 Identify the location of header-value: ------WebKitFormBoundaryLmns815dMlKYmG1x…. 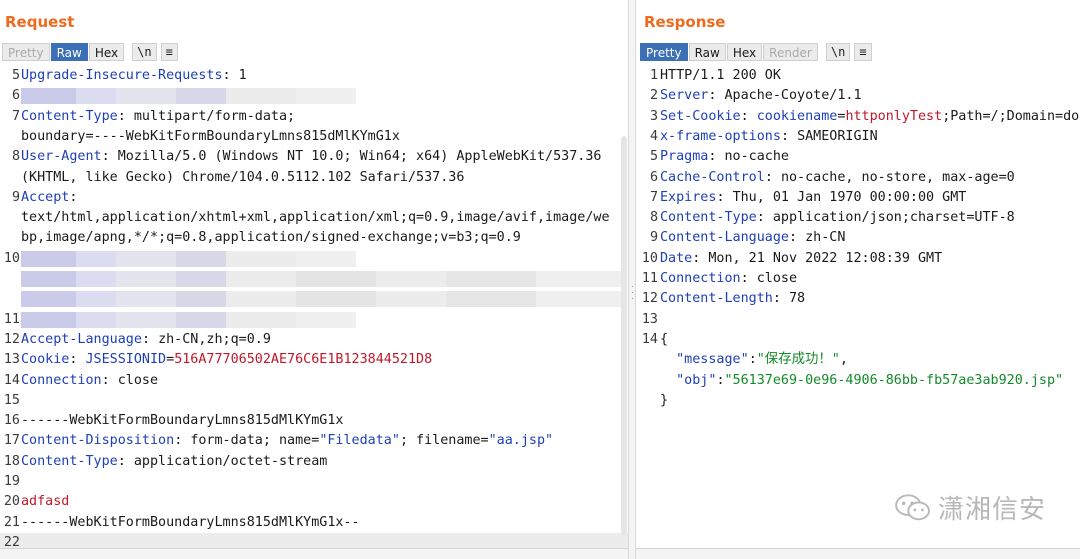
(190, 522).